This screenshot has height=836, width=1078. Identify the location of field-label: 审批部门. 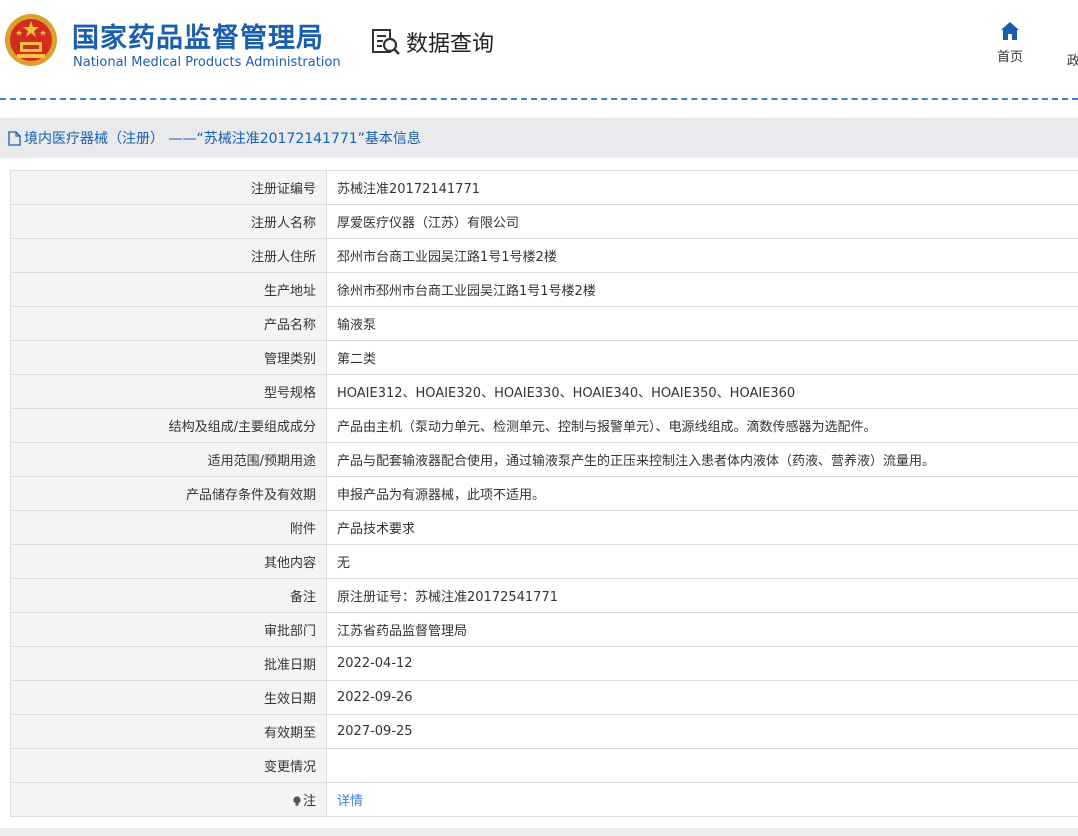
(168, 629).